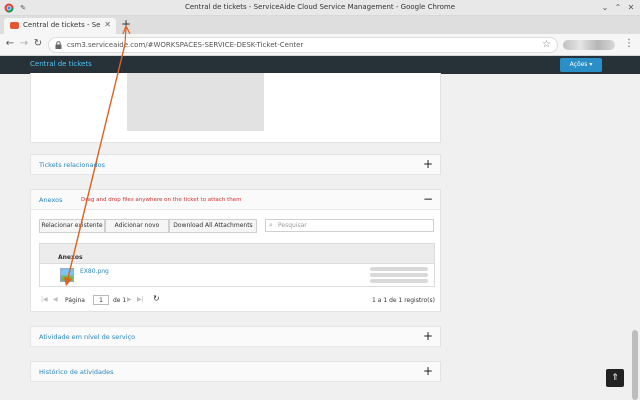 The height and width of the screenshot is (400, 640). Describe the element at coordinates (55, 299) in the screenshot. I see `prev-page-icon: ◀` at that location.